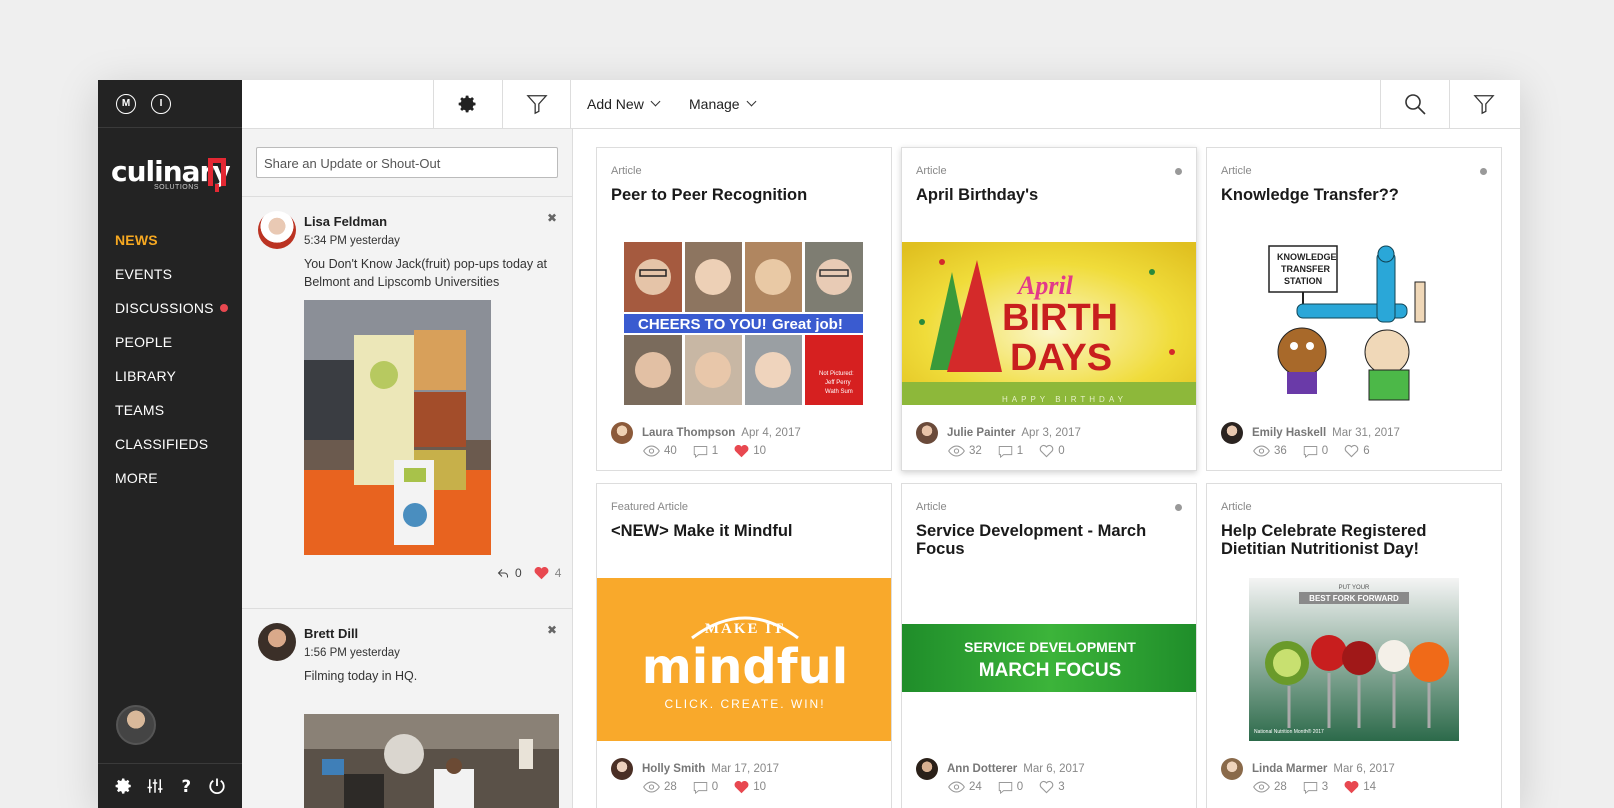 This screenshot has width=1614, height=808. What do you see at coordinates (467, 104) in the screenshot?
I see `settings-button` at bounding box center [467, 104].